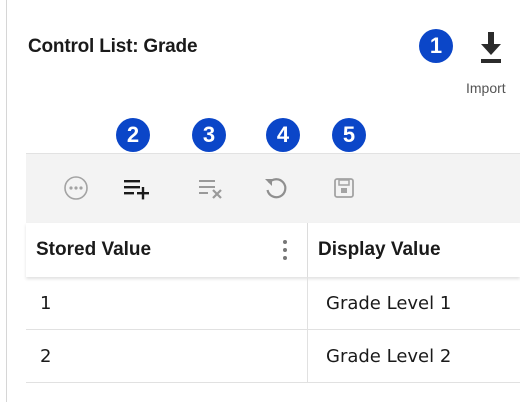 The height and width of the screenshot is (402, 520). Describe the element at coordinates (273, 356) in the screenshot. I see `table-row: 2 Grade Level 2` at that location.